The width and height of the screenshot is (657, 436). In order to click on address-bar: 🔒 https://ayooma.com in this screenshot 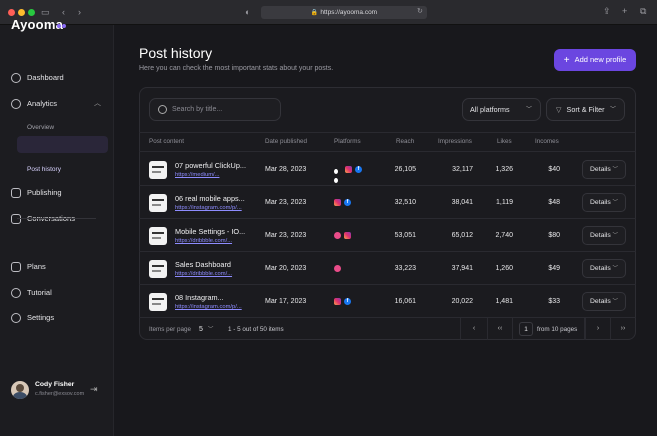, I will do `click(344, 12)`.